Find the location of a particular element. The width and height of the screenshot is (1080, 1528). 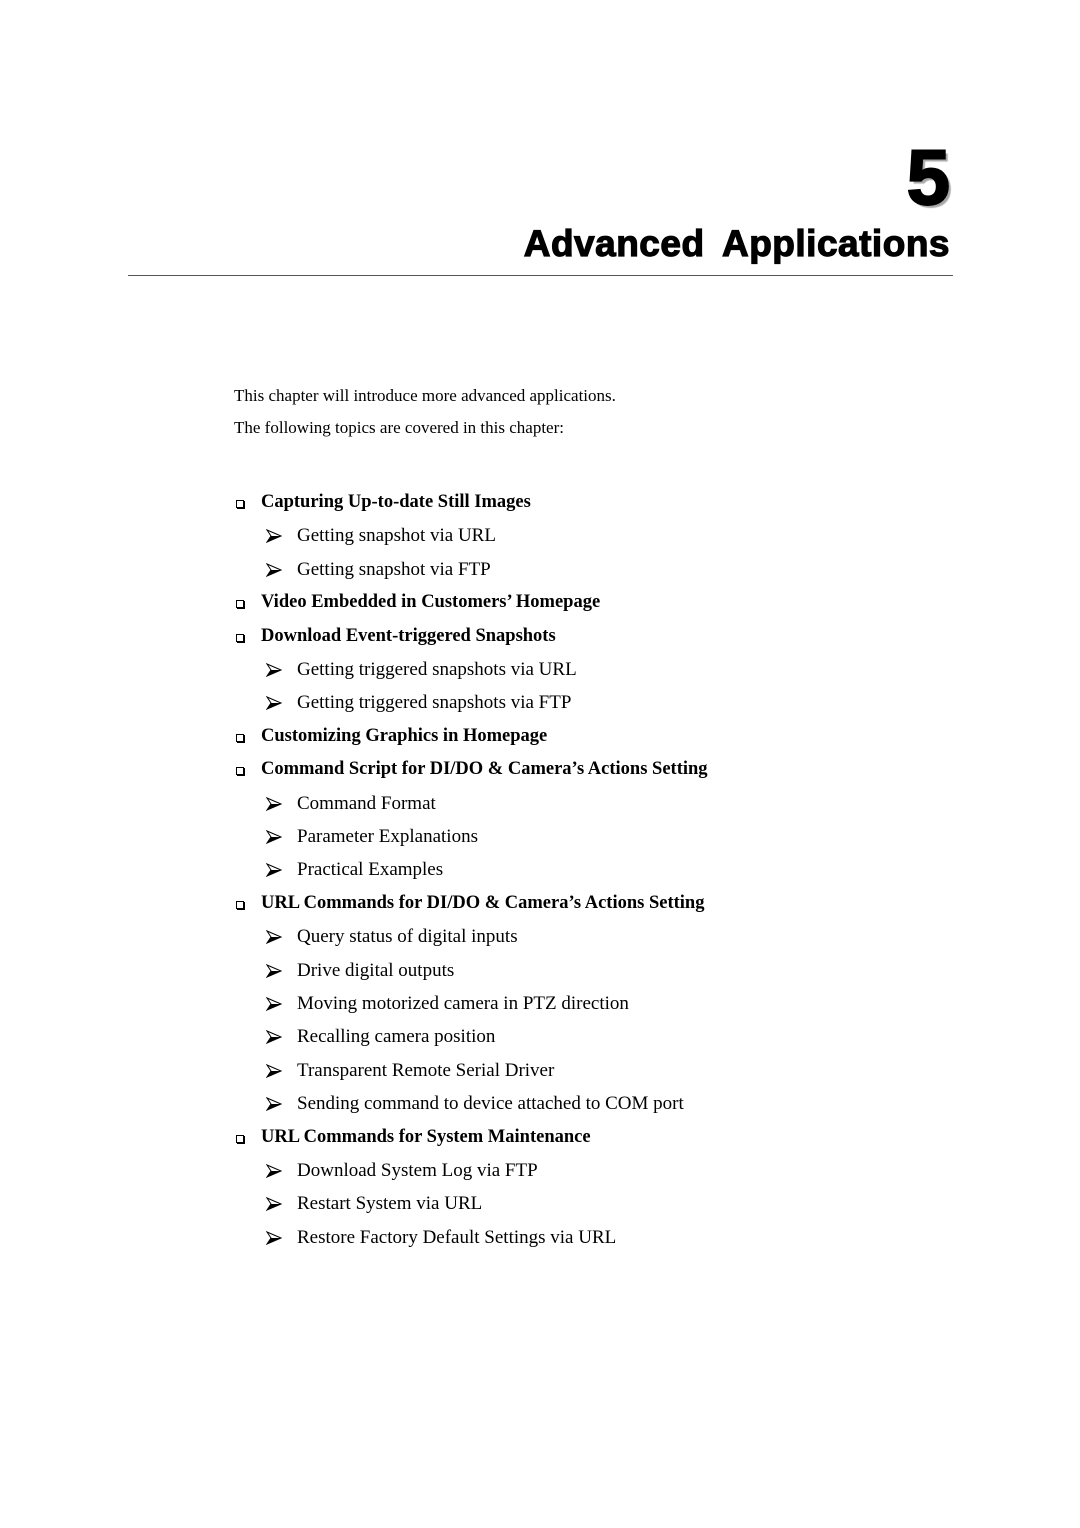

chapter-title: Advanced Applications is located at coordinates (736, 243).